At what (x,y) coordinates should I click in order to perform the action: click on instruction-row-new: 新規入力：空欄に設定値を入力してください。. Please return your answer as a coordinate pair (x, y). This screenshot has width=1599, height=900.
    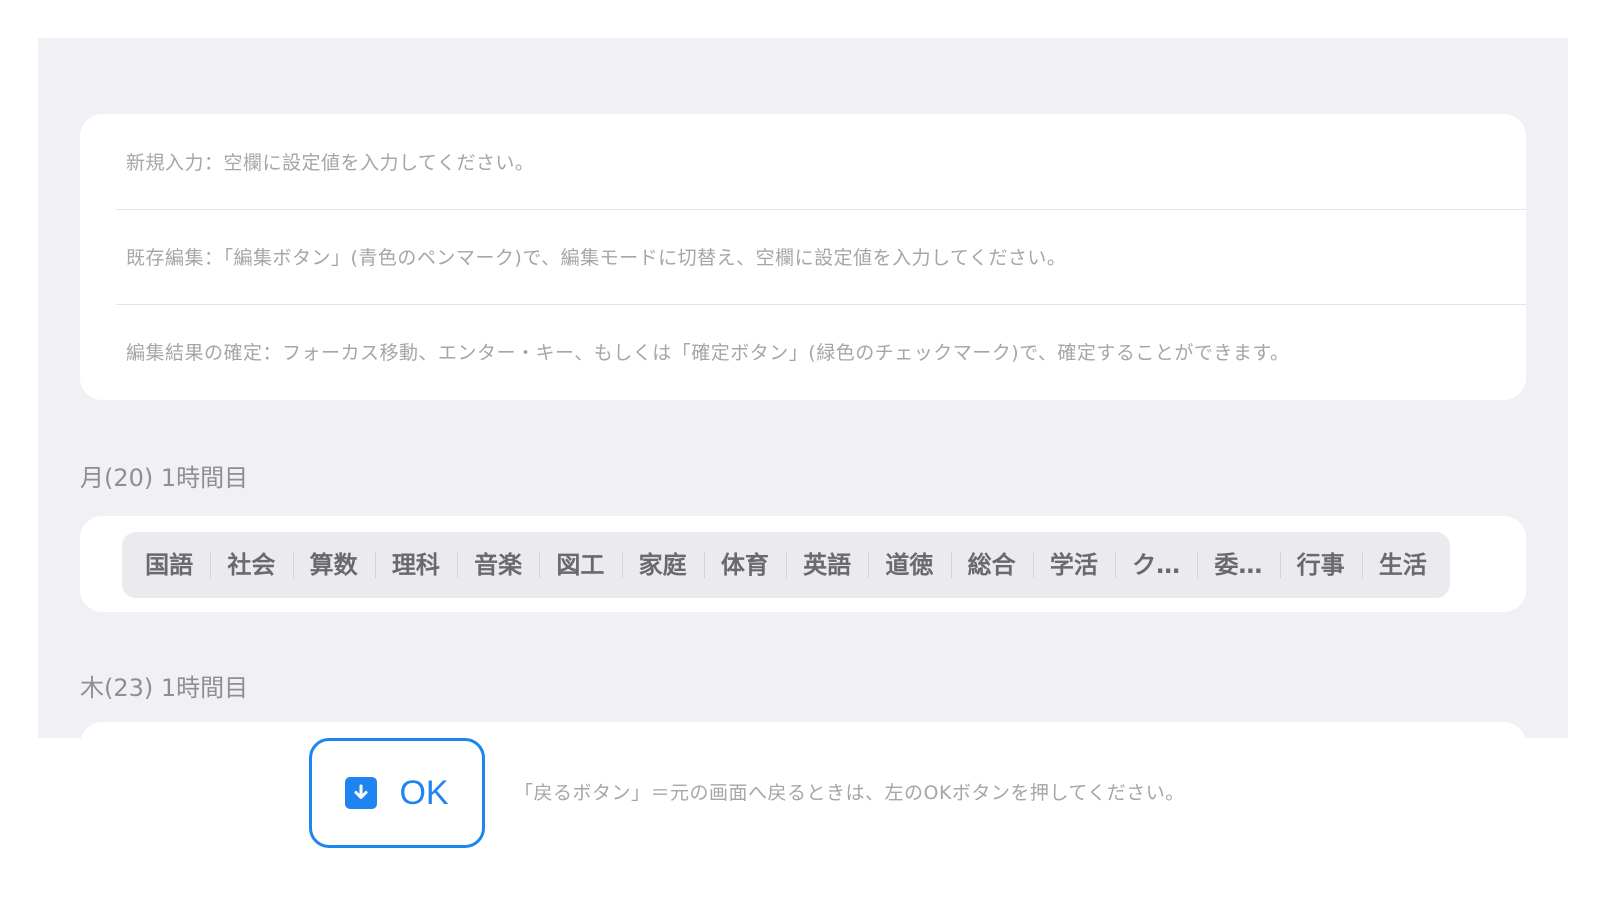
    Looking at the image, I should click on (803, 161).